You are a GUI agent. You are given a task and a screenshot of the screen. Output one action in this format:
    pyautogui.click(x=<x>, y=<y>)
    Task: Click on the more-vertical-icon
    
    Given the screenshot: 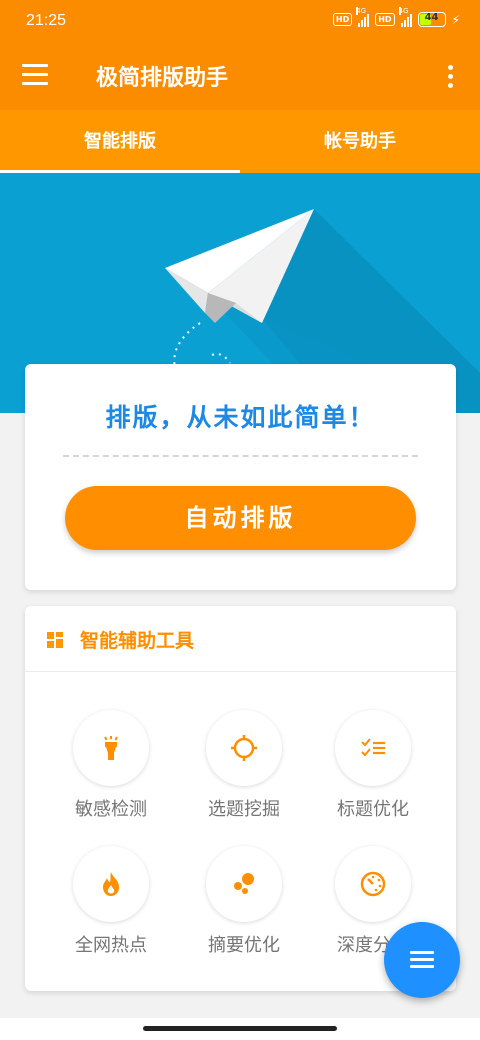 What is the action you would take?
    pyautogui.click(x=450, y=76)
    